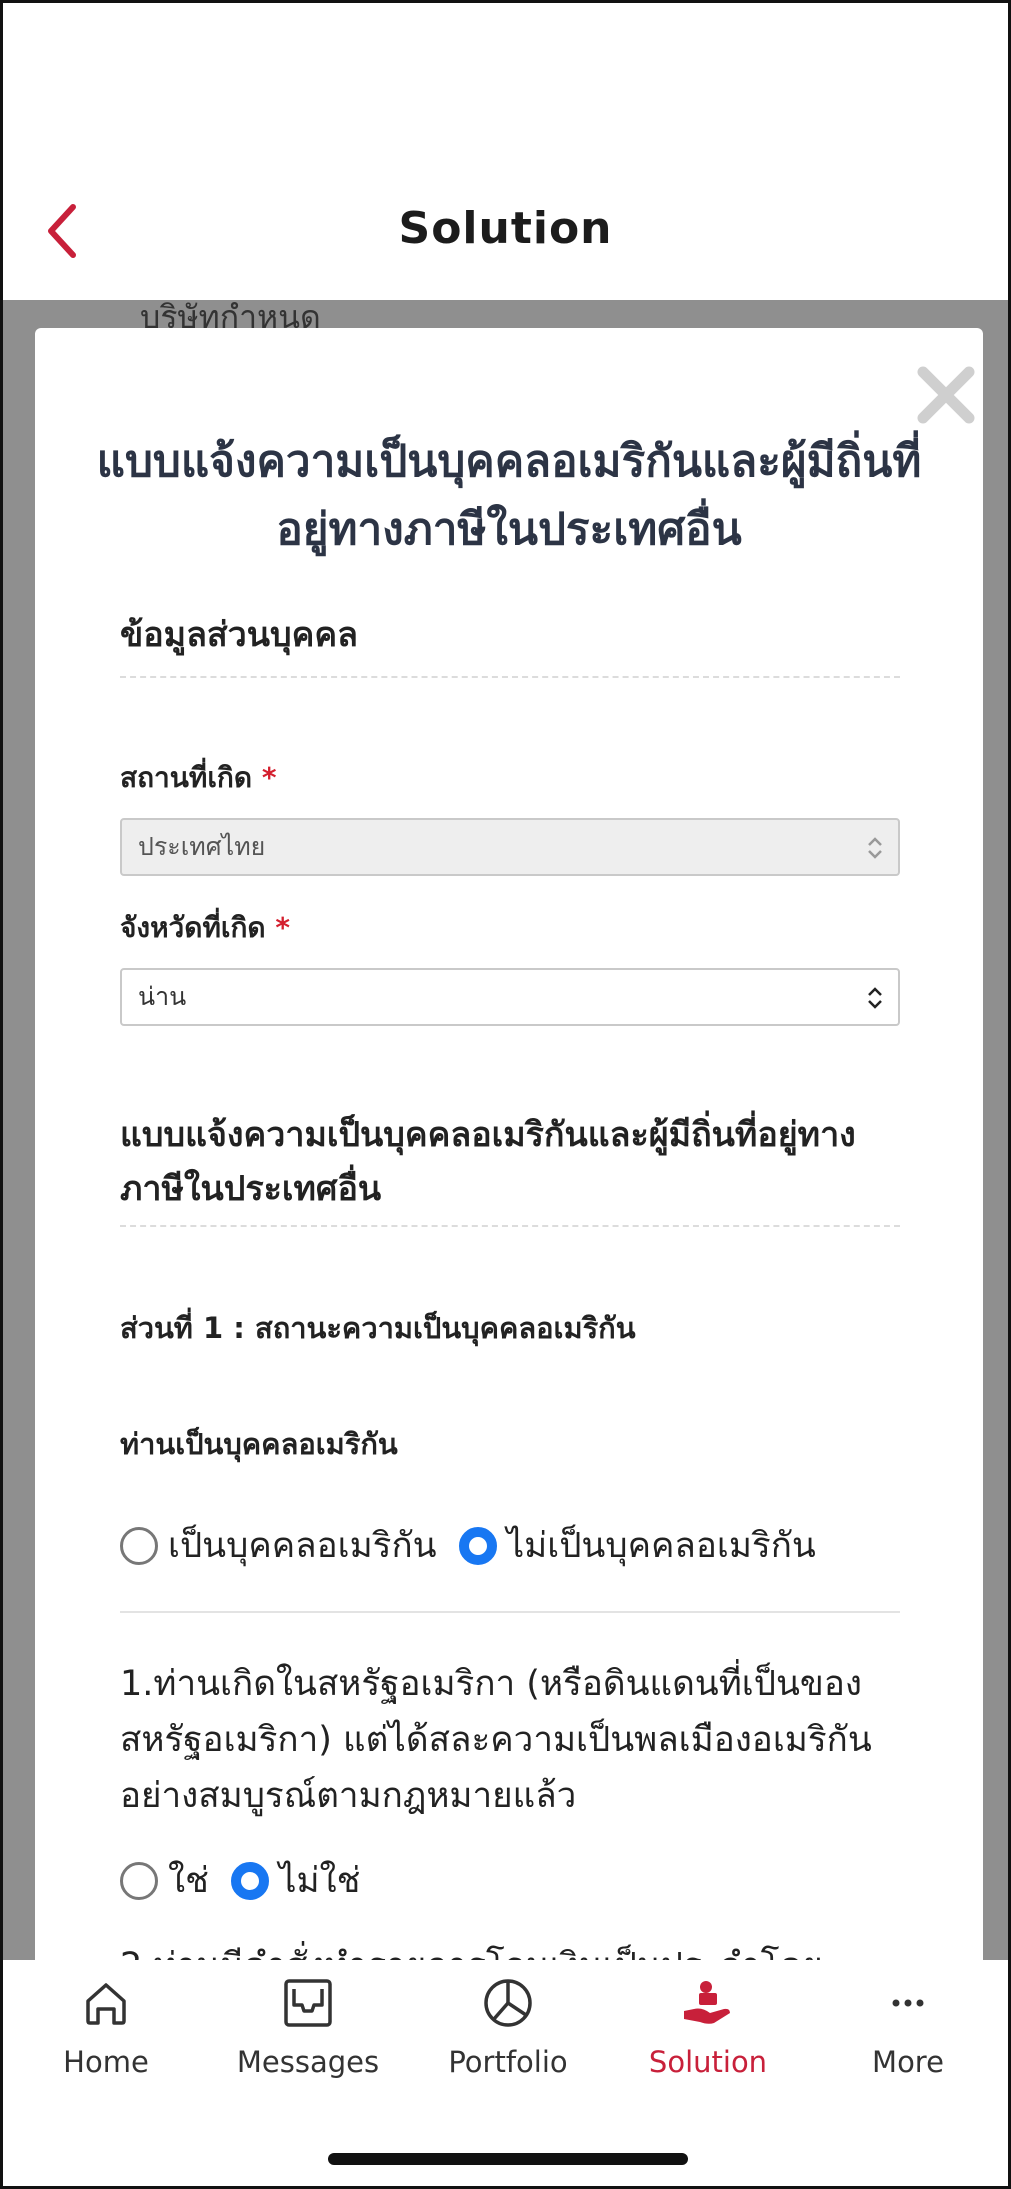 This screenshot has height=2189, width=1011. What do you see at coordinates (708, 2027) in the screenshot?
I see `nav-item-solution: Solution` at bounding box center [708, 2027].